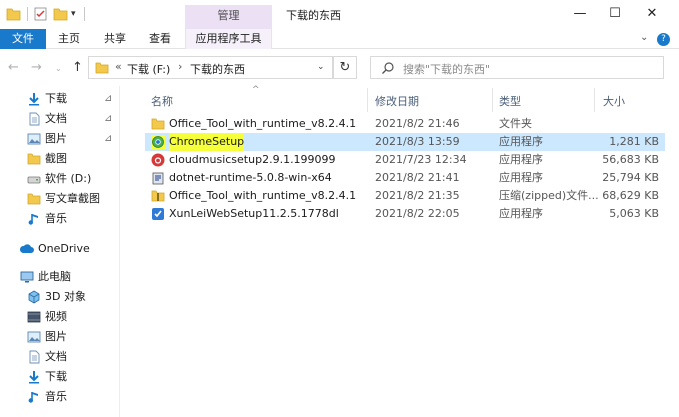 Image resolution: width=679 pixels, height=417 pixels. I want to click on recent-locations-chevron-icon: ⌄, so click(58, 68).